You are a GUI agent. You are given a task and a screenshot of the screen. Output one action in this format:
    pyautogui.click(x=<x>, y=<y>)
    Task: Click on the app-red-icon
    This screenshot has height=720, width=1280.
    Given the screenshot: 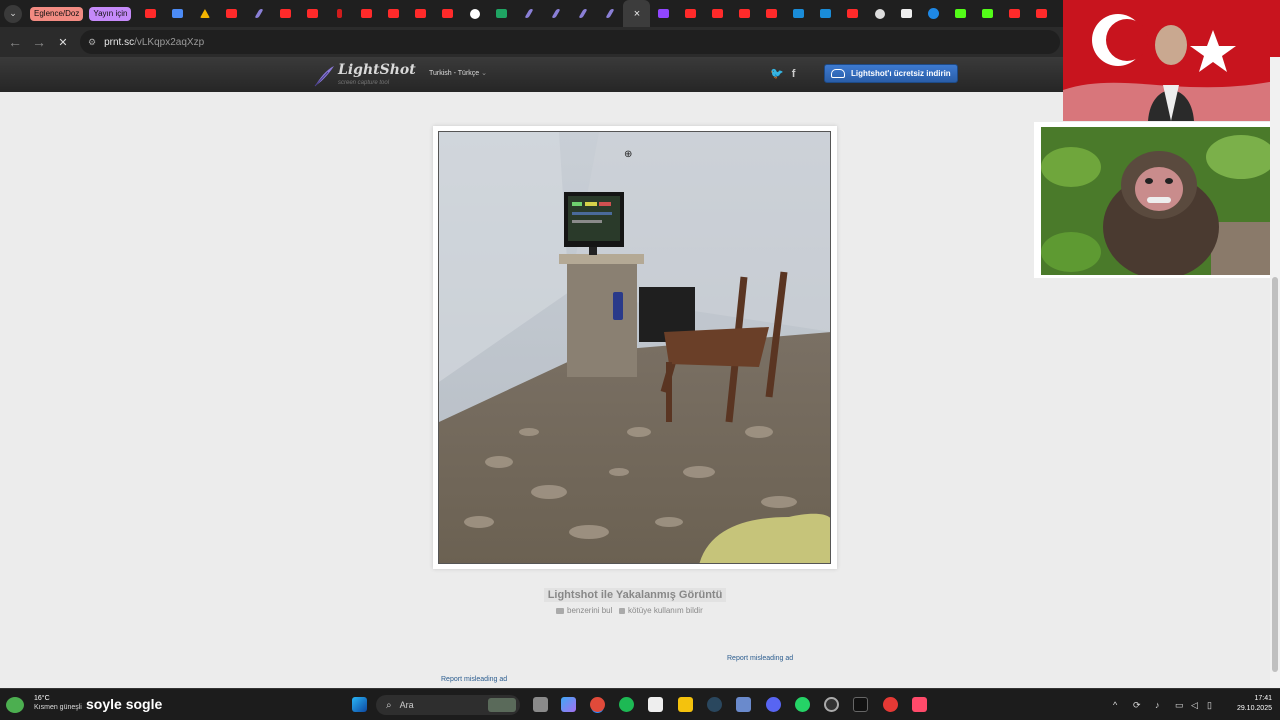 What is the action you would take?
    pyautogui.click(x=890, y=704)
    